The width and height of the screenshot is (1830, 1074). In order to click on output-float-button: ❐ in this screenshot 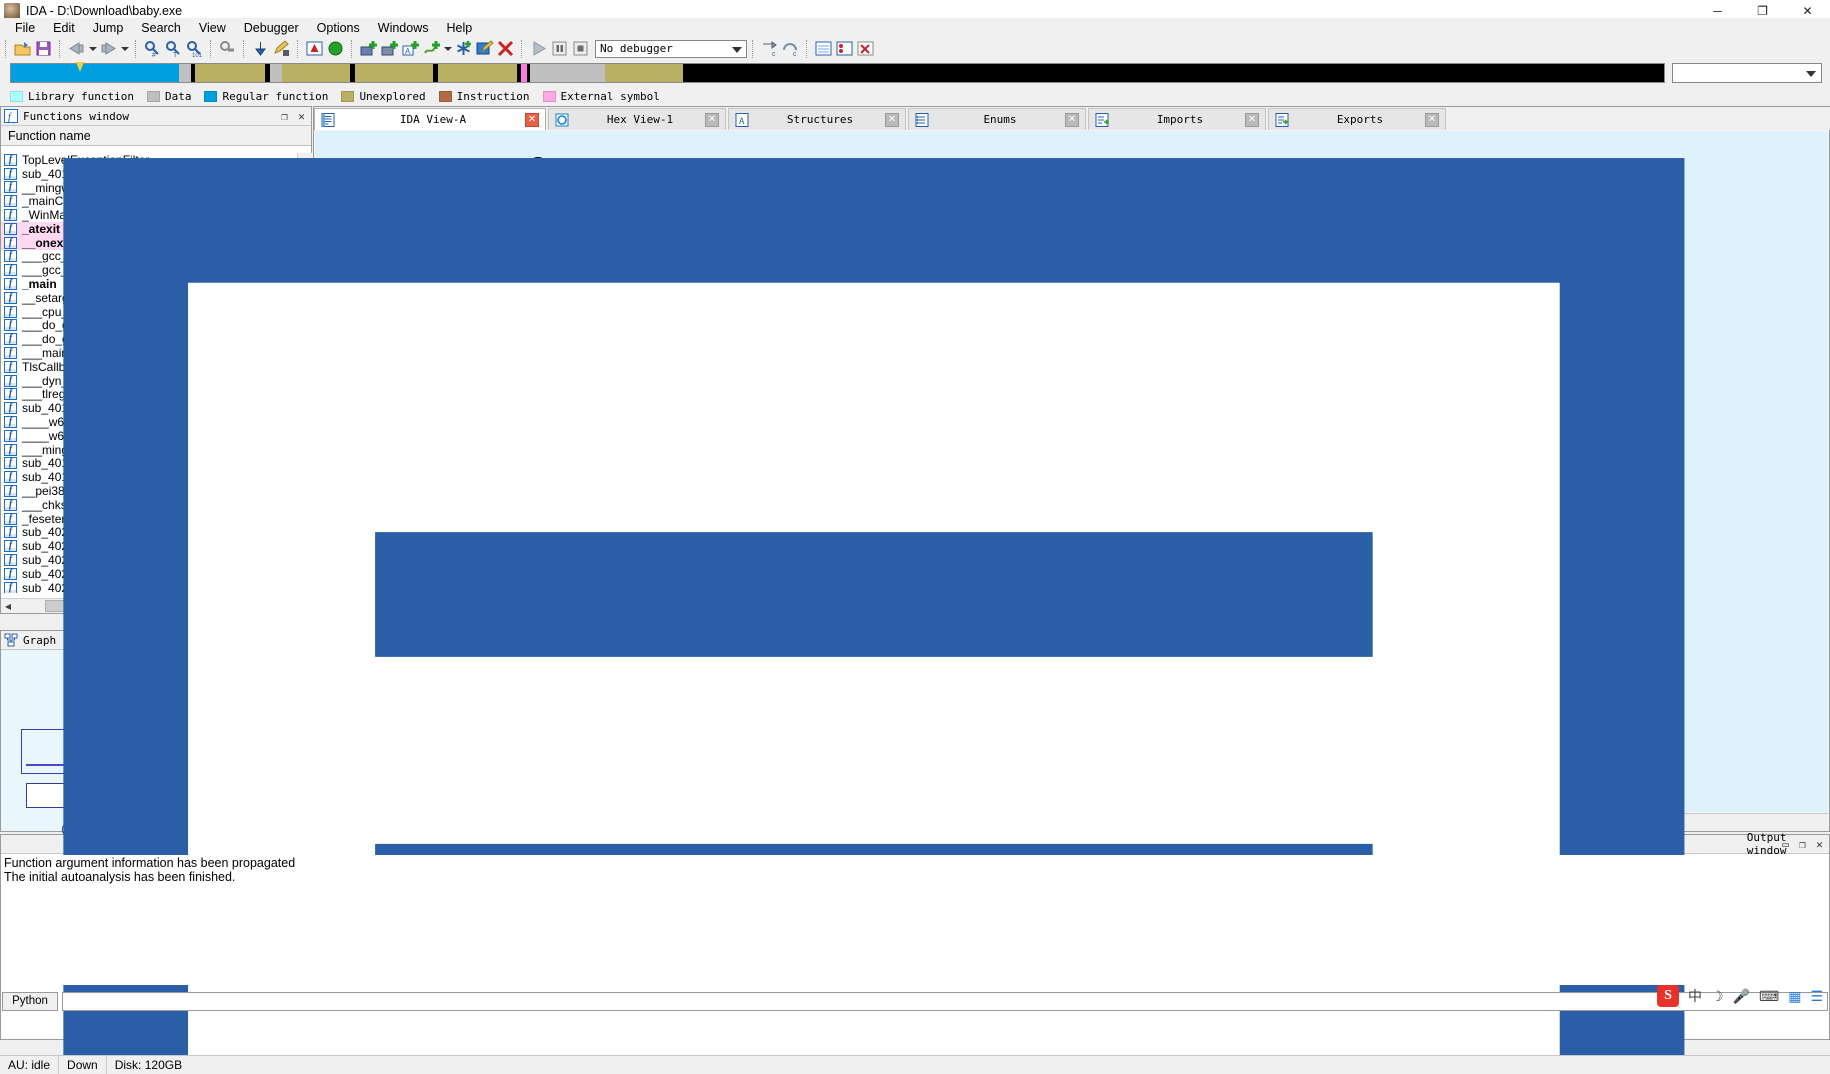, I will do `click(1802, 844)`.